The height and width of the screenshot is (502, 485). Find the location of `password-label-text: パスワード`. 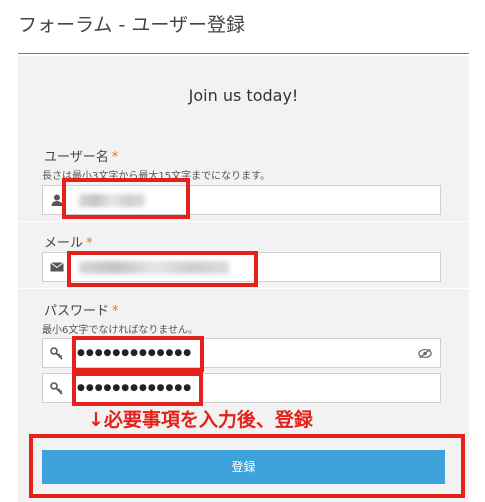

password-label-text: パスワード is located at coordinates (77, 311).